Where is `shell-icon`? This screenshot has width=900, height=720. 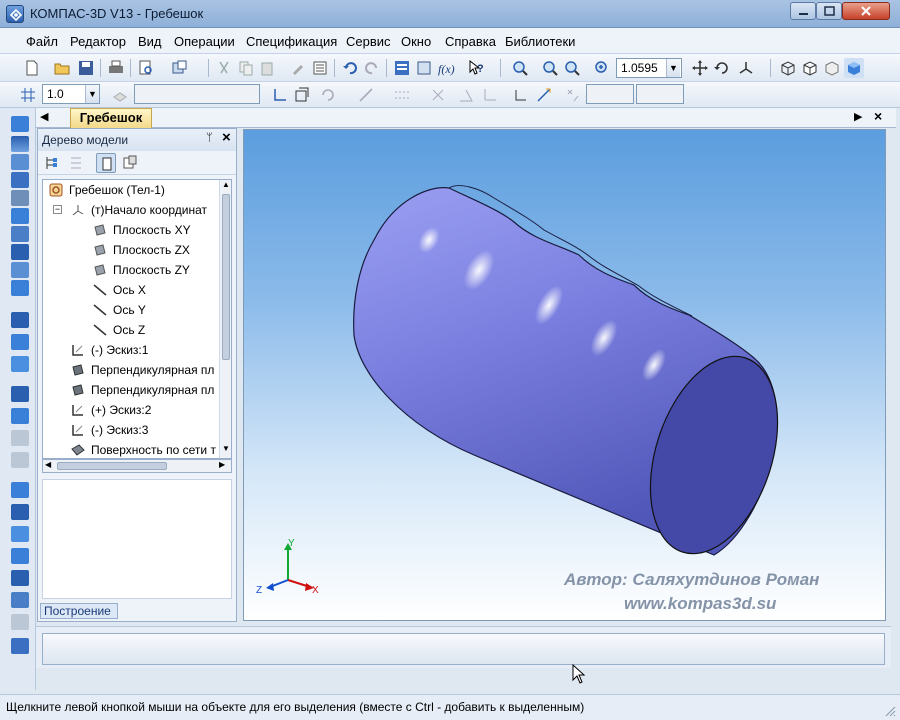 shell-icon is located at coordinates (20, 534).